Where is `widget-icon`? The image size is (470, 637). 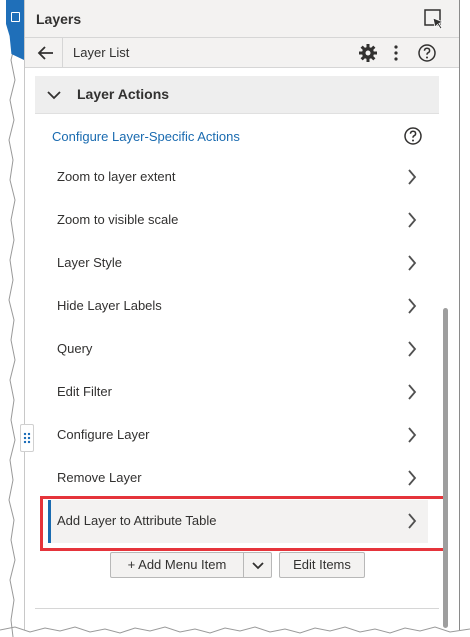 widget-icon is located at coordinates (15, 17).